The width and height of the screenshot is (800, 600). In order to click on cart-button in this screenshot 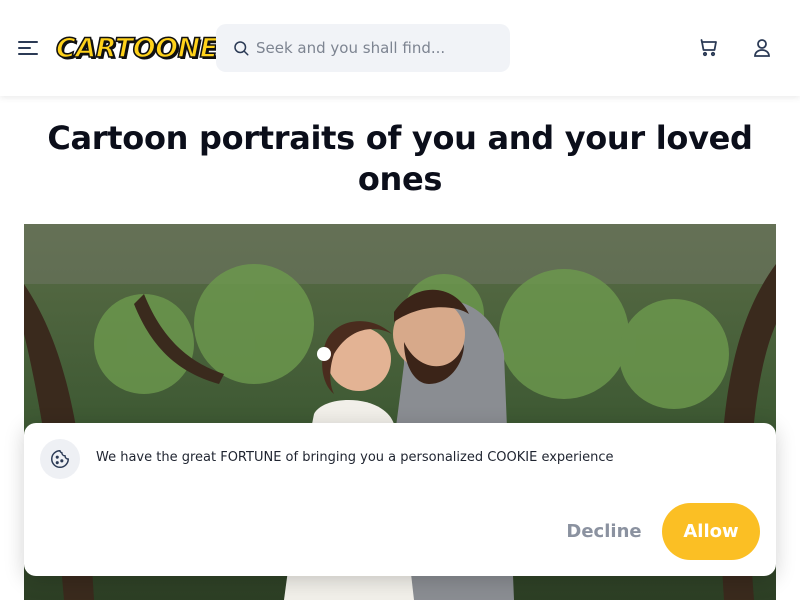, I will do `click(710, 48)`.